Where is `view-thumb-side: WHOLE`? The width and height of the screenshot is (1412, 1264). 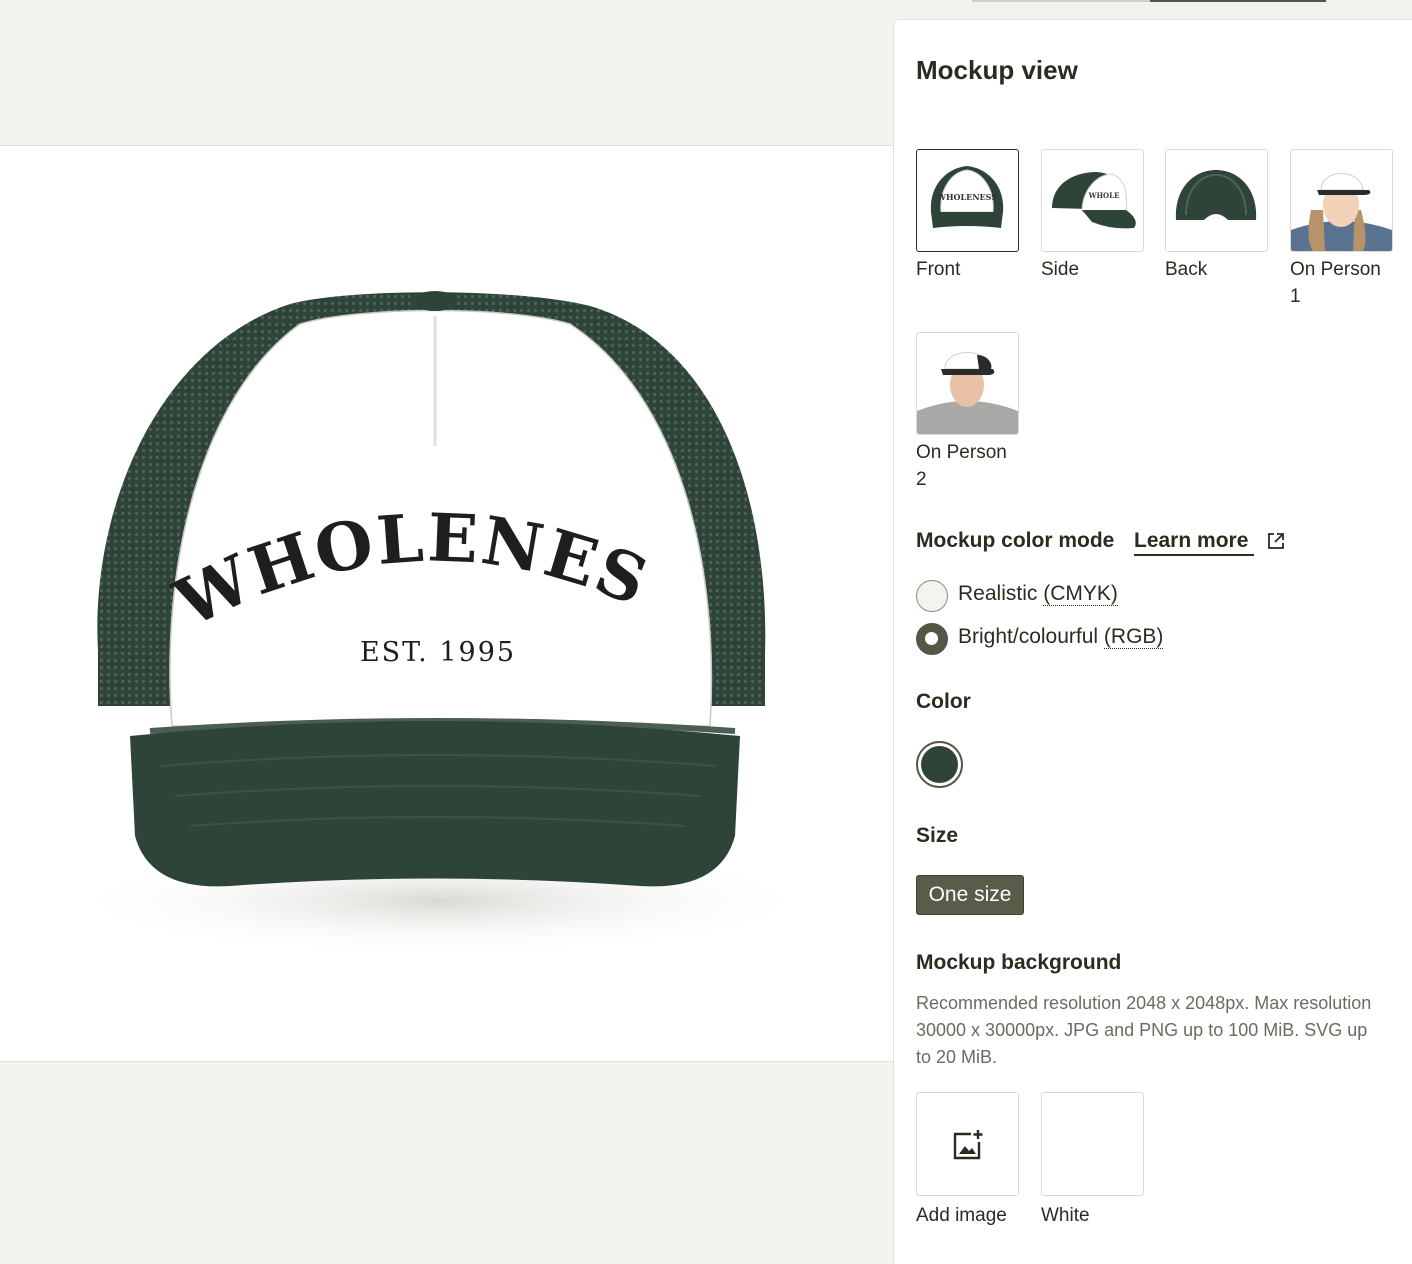
view-thumb-side: WHOLE is located at coordinates (1092, 200).